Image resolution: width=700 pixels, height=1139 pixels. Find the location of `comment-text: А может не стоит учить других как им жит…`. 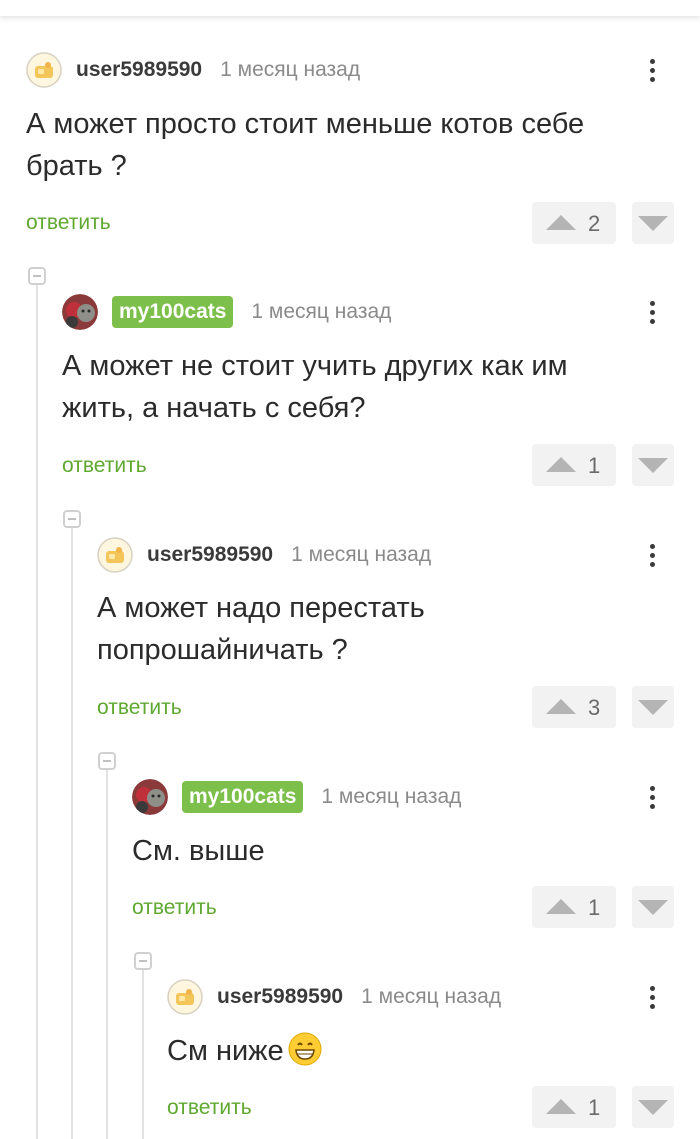

comment-text: А может не стоит учить других как им жит… is located at coordinates (315, 387).